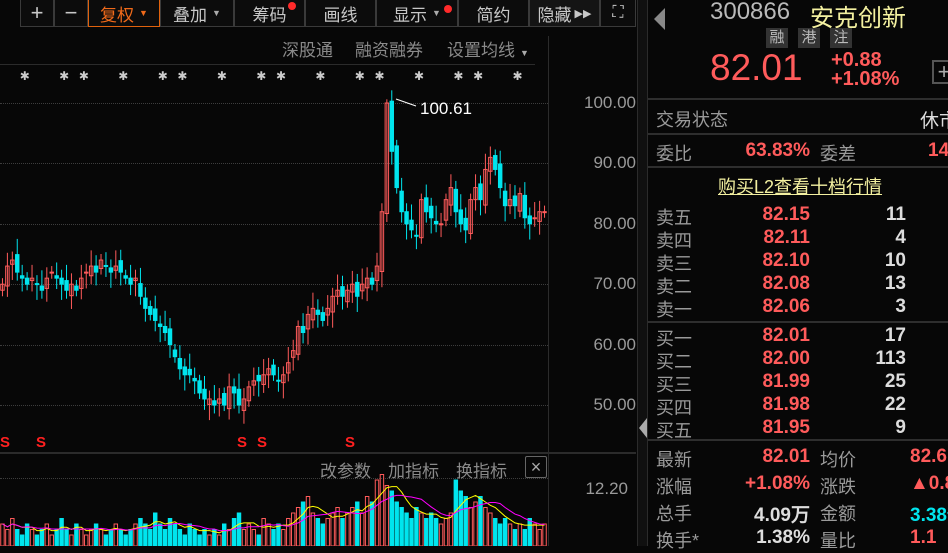 The height and width of the screenshot is (553, 948). What do you see at coordinates (606, 488) in the screenshot?
I see `volume-axis-tick: 12.20` at bounding box center [606, 488].